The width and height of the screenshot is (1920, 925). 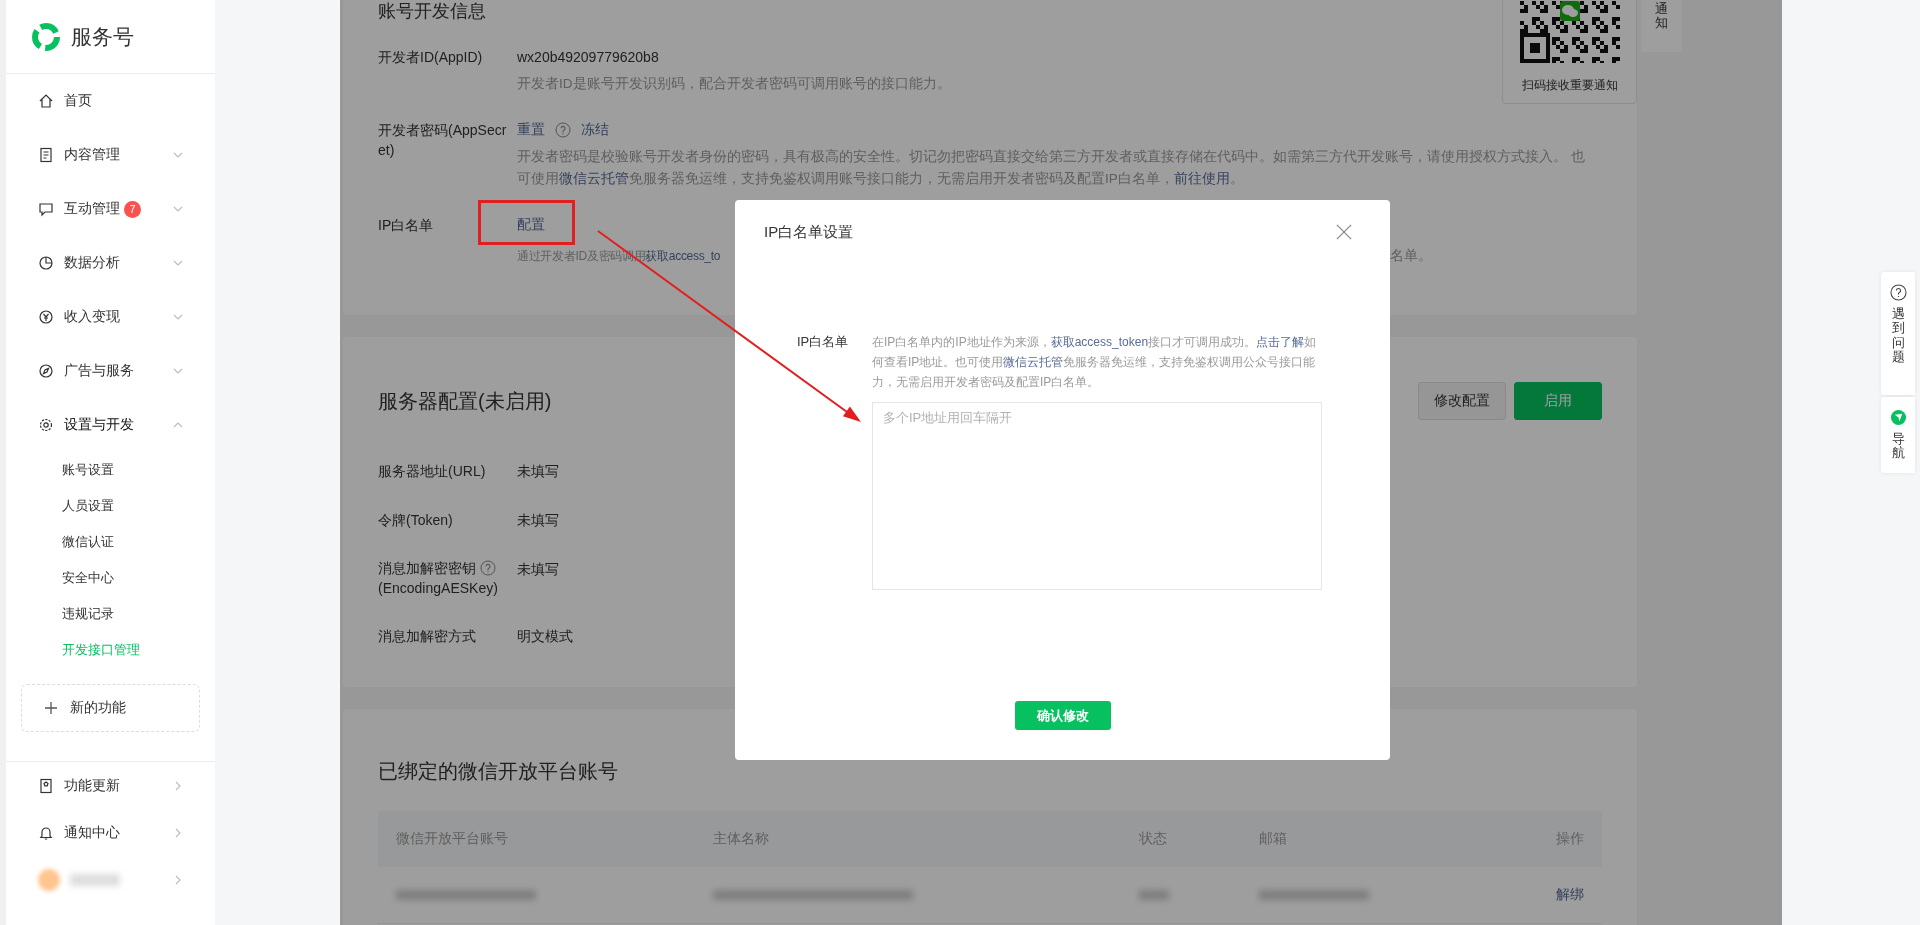 What do you see at coordinates (1344, 232) in the screenshot?
I see `close-icon` at bounding box center [1344, 232].